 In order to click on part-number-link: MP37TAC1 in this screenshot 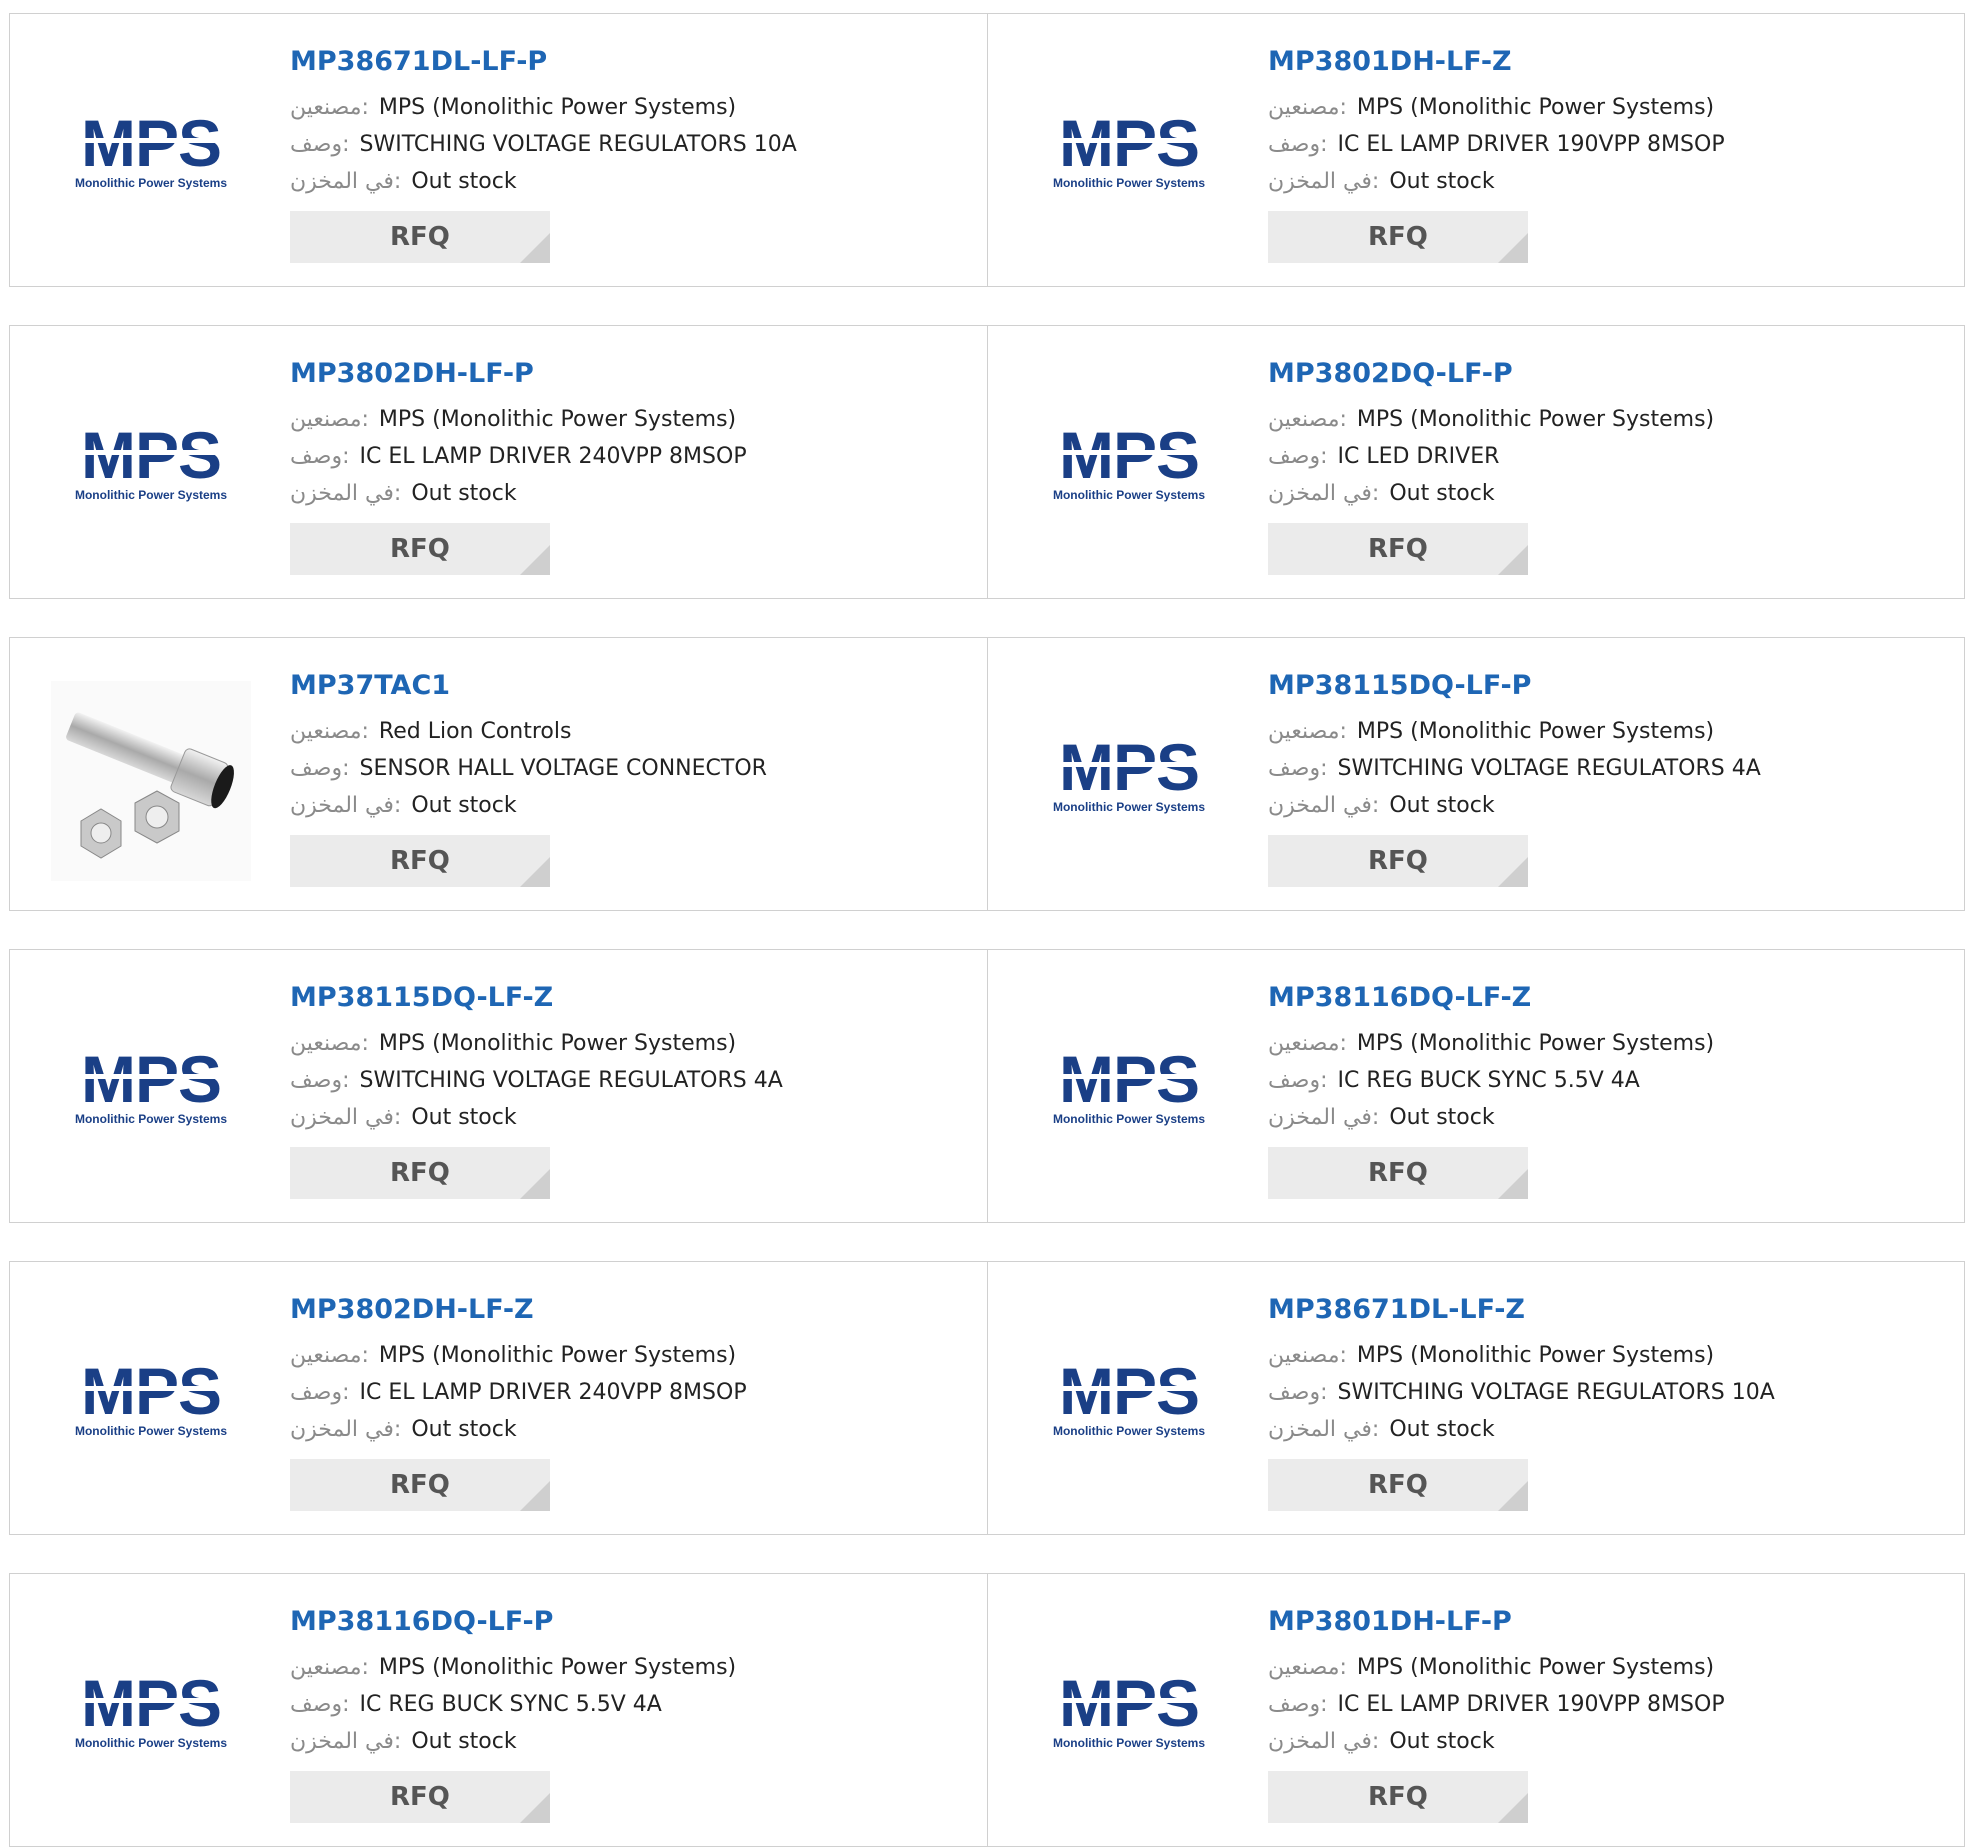, I will do `click(528, 686)`.